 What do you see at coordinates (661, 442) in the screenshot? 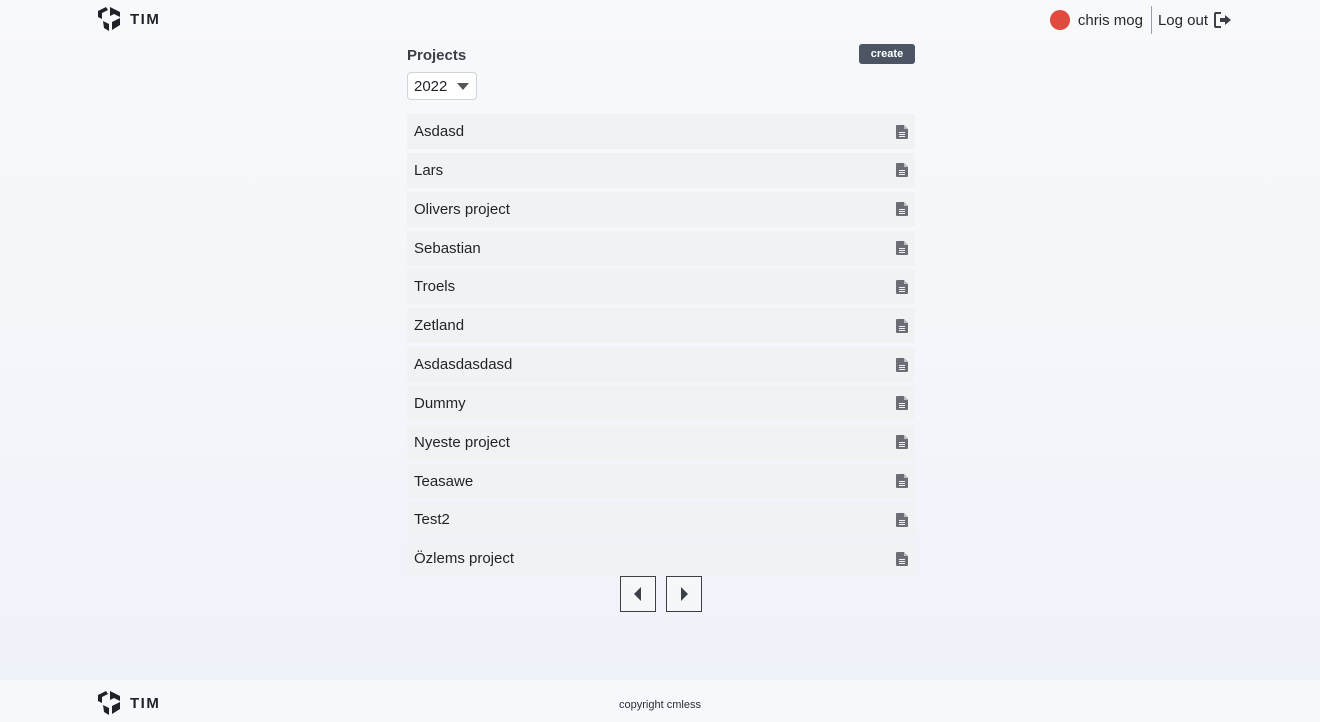
I see `project-row: Nyeste project` at bounding box center [661, 442].